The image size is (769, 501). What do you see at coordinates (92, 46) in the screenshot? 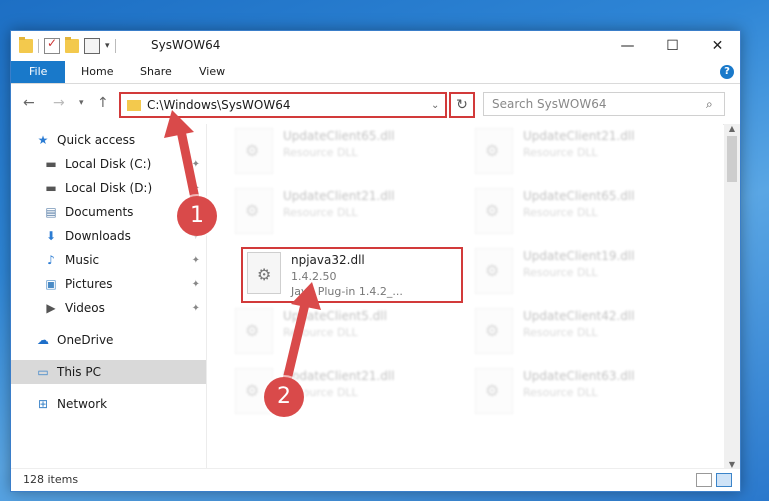
I see `properties-icon` at bounding box center [92, 46].